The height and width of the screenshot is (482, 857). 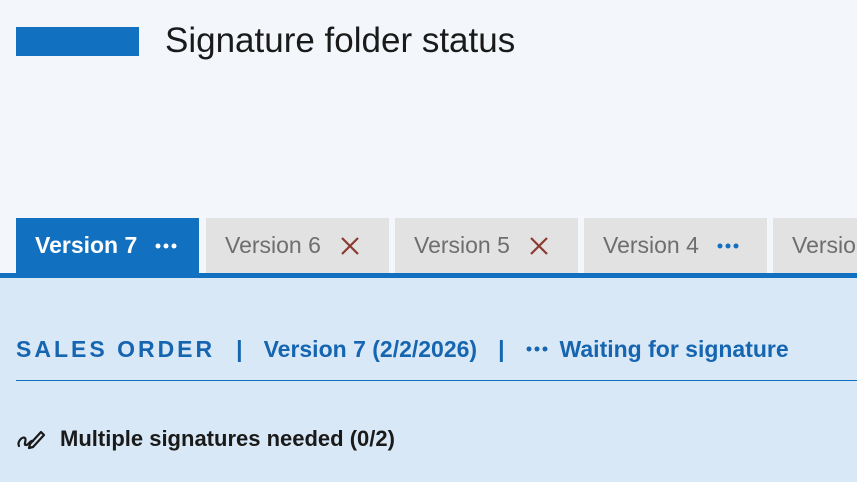 What do you see at coordinates (31, 439) in the screenshot?
I see `signature-icon` at bounding box center [31, 439].